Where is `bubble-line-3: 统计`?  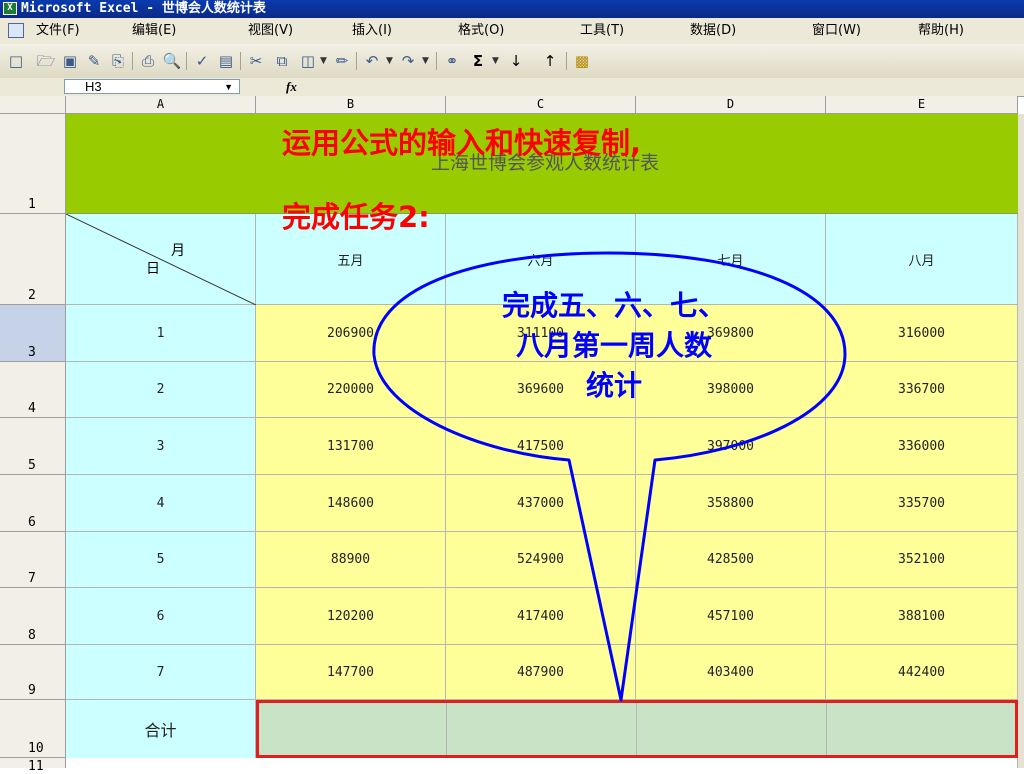
bubble-line-3: 统计 is located at coordinates (613, 385).